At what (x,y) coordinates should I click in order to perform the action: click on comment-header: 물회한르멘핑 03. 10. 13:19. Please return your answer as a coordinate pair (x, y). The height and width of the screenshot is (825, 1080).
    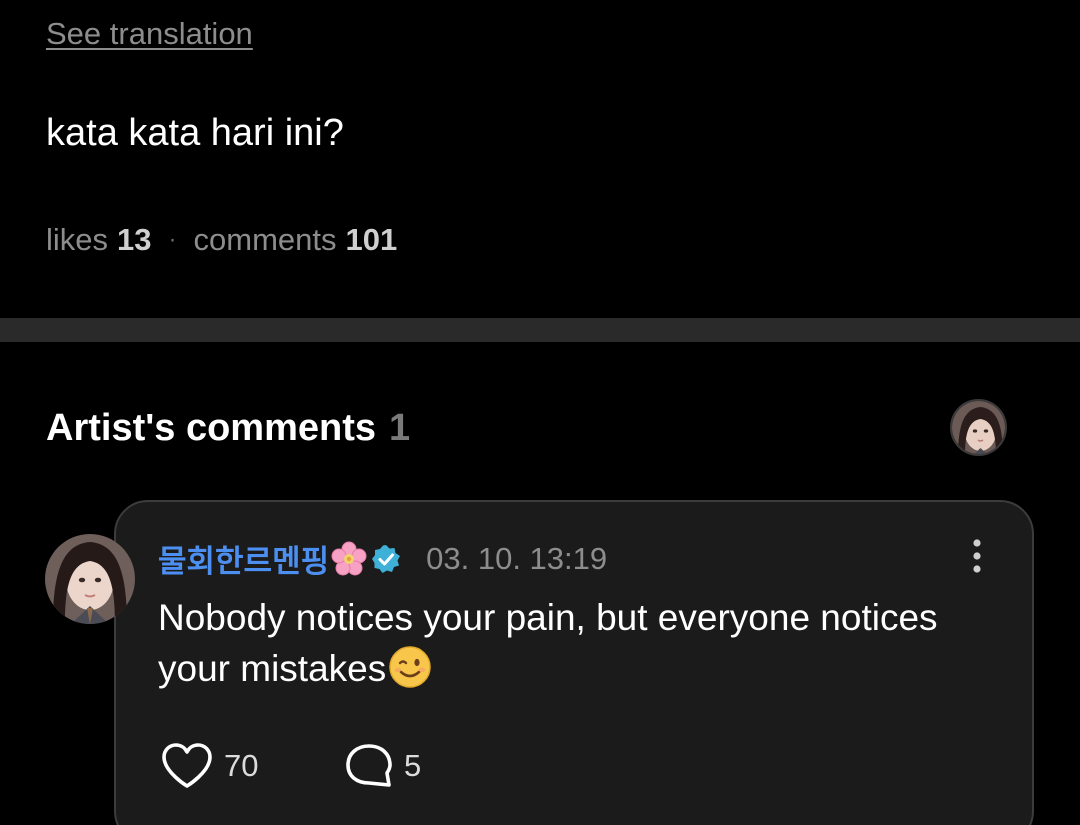
    Looking at the image, I should click on (382, 558).